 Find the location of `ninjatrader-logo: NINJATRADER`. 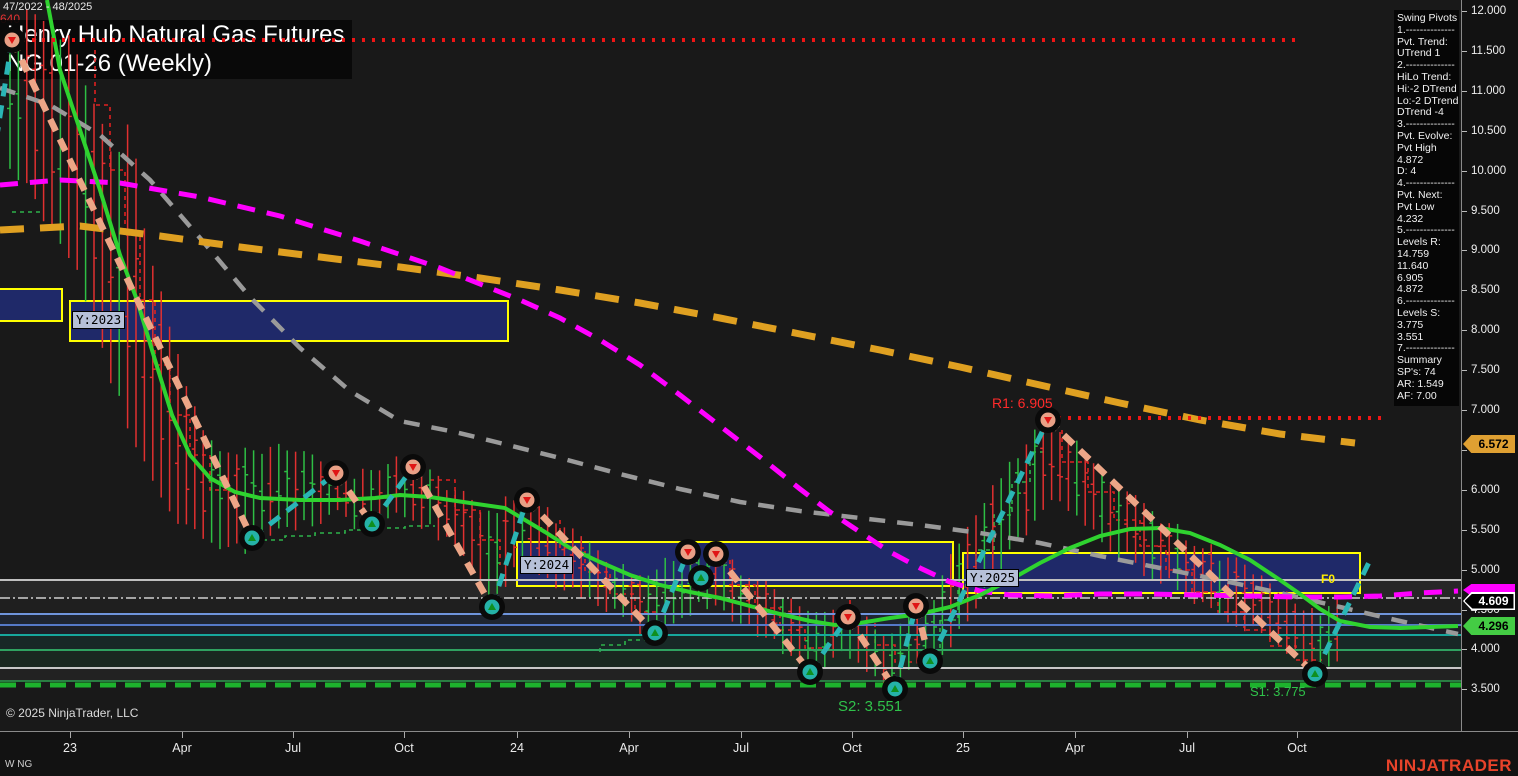

ninjatrader-logo: NINJATRADER is located at coordinates (1448, 765).